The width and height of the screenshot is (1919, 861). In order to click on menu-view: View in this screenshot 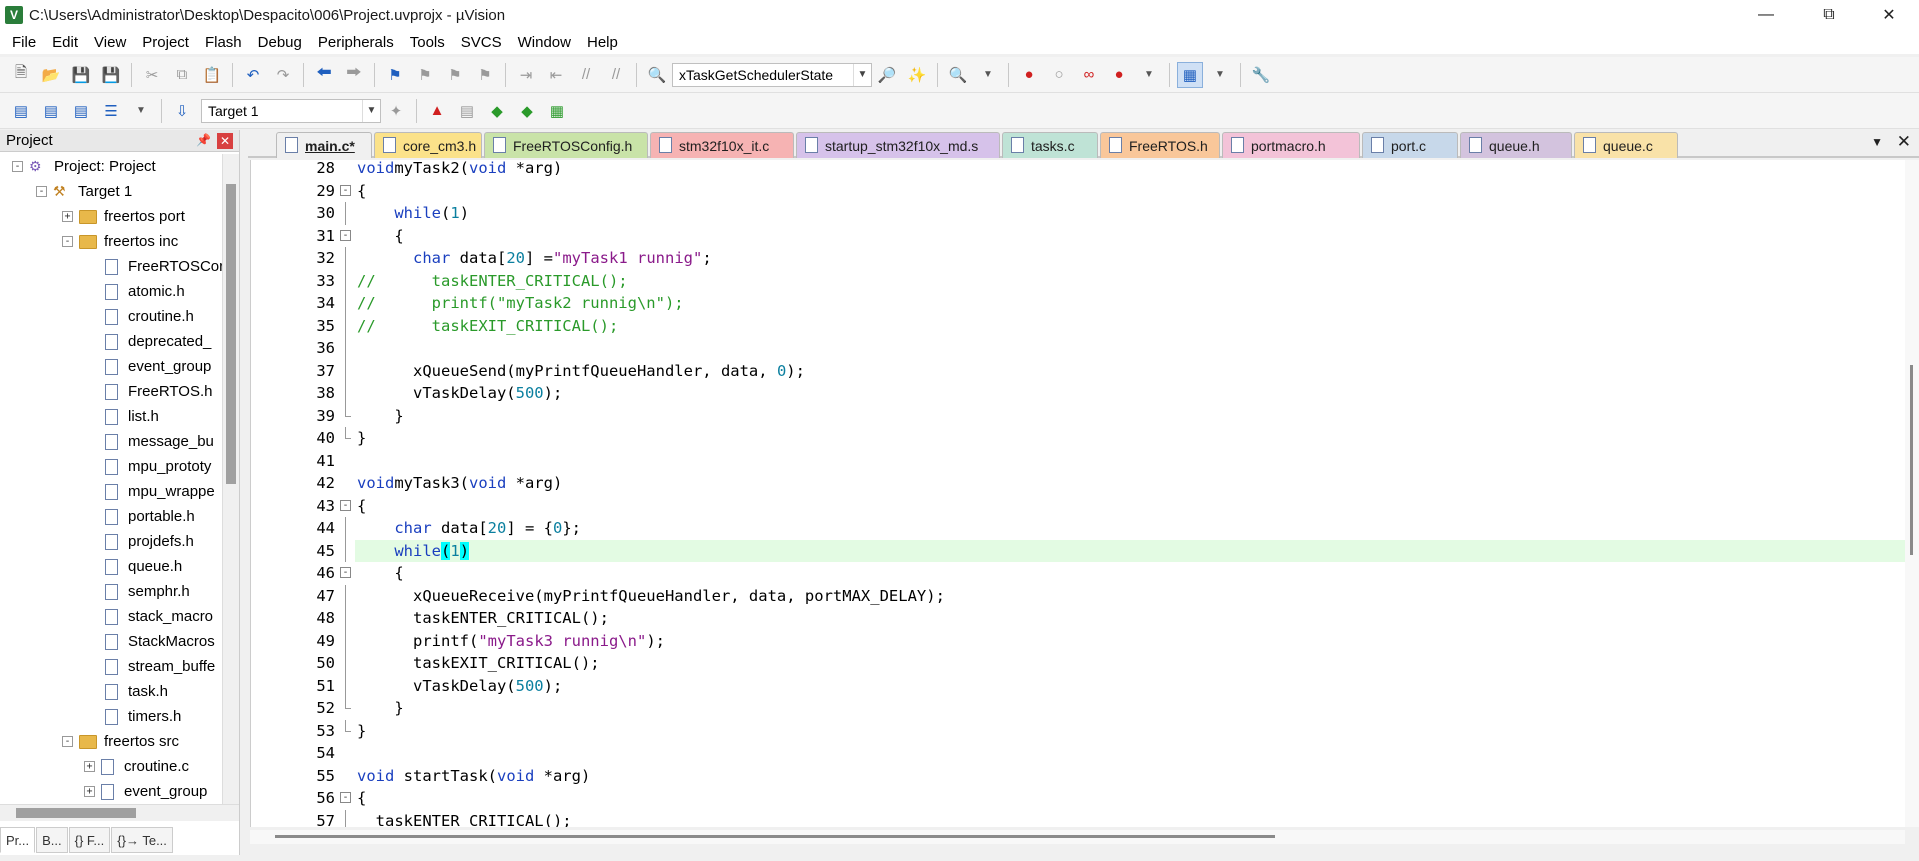, I will do `click(110, 42)`.